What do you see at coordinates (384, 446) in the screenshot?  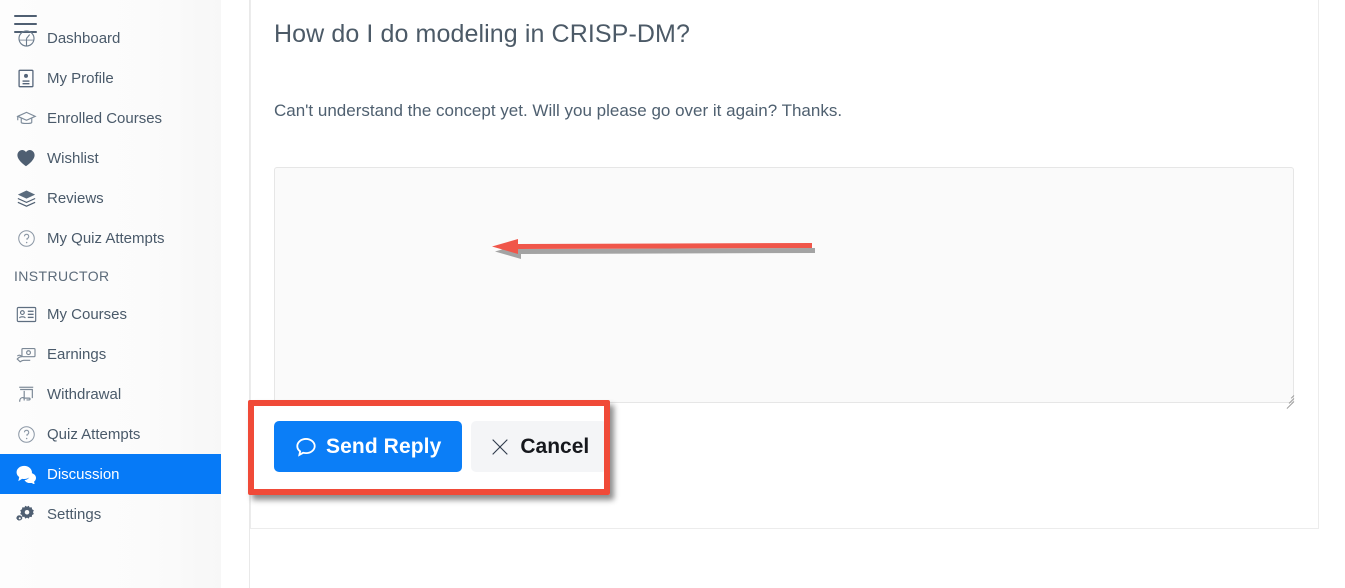 I see `send-reply-label: Send Reply` at bounding box center [384, 446].